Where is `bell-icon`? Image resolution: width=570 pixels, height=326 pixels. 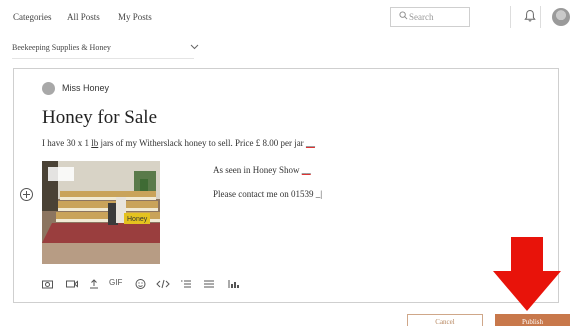 bell-icon is located at coordinates (530, 16).